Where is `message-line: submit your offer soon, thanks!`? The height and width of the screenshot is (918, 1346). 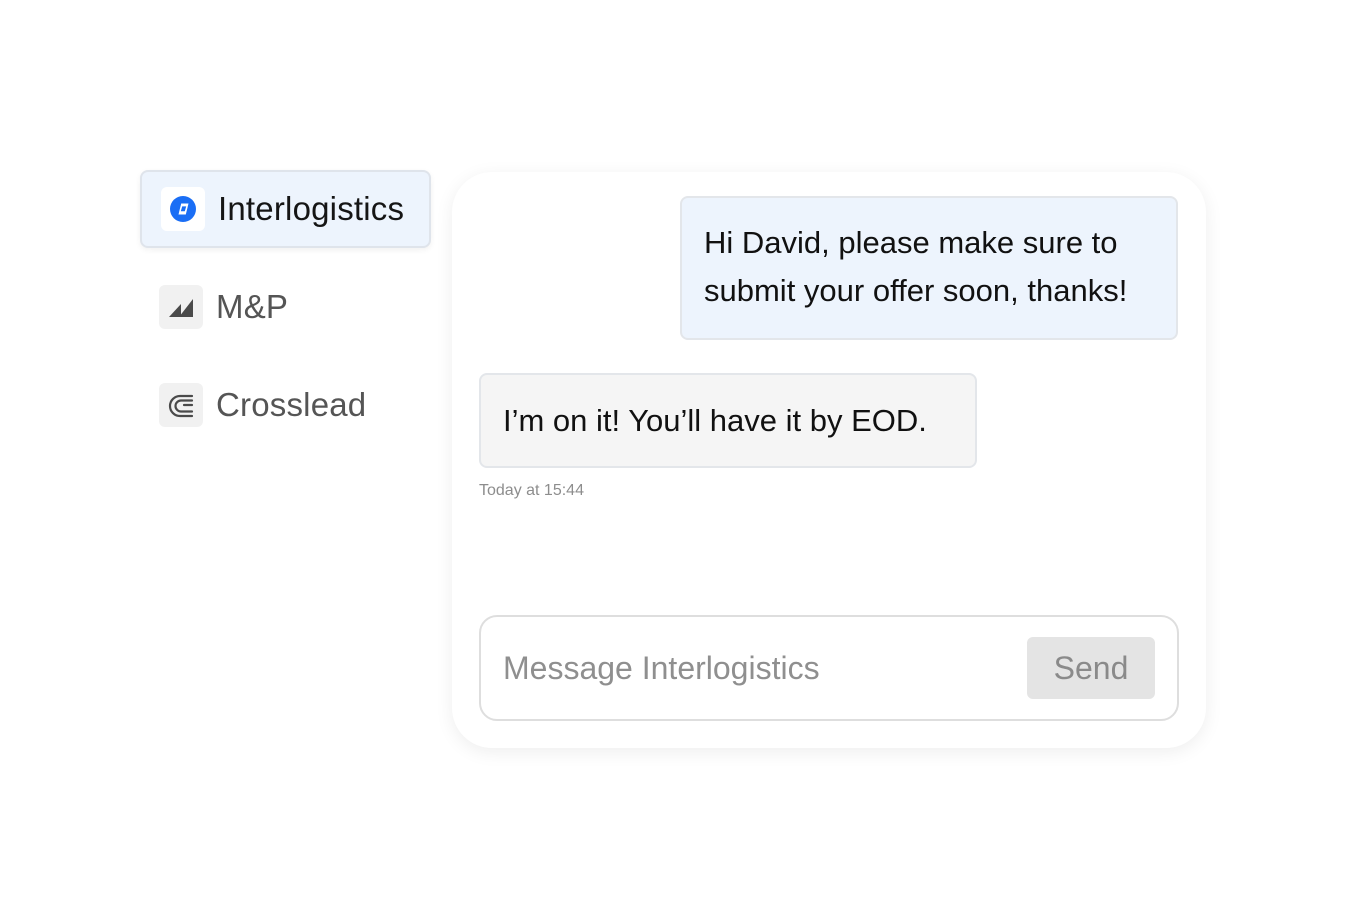
message-line: submit your offer soon, thanks! is located at coordinates (916, 290).